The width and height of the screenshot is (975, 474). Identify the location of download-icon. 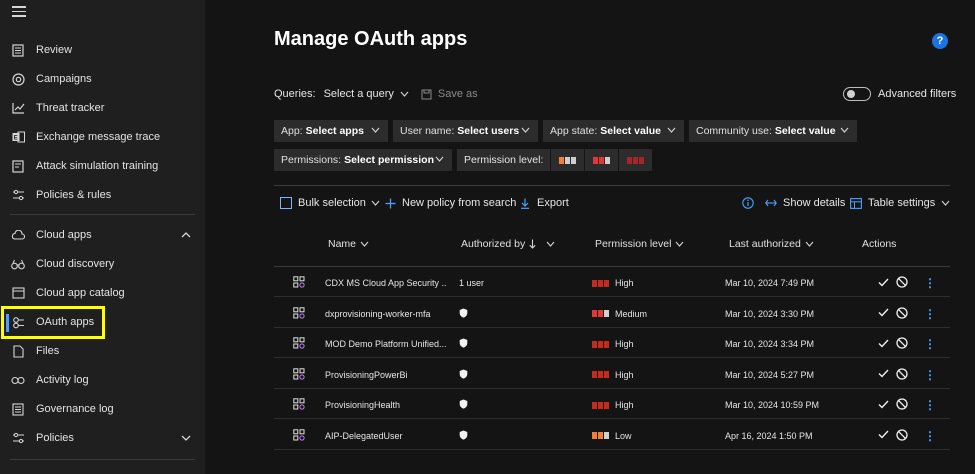
(525, 203).